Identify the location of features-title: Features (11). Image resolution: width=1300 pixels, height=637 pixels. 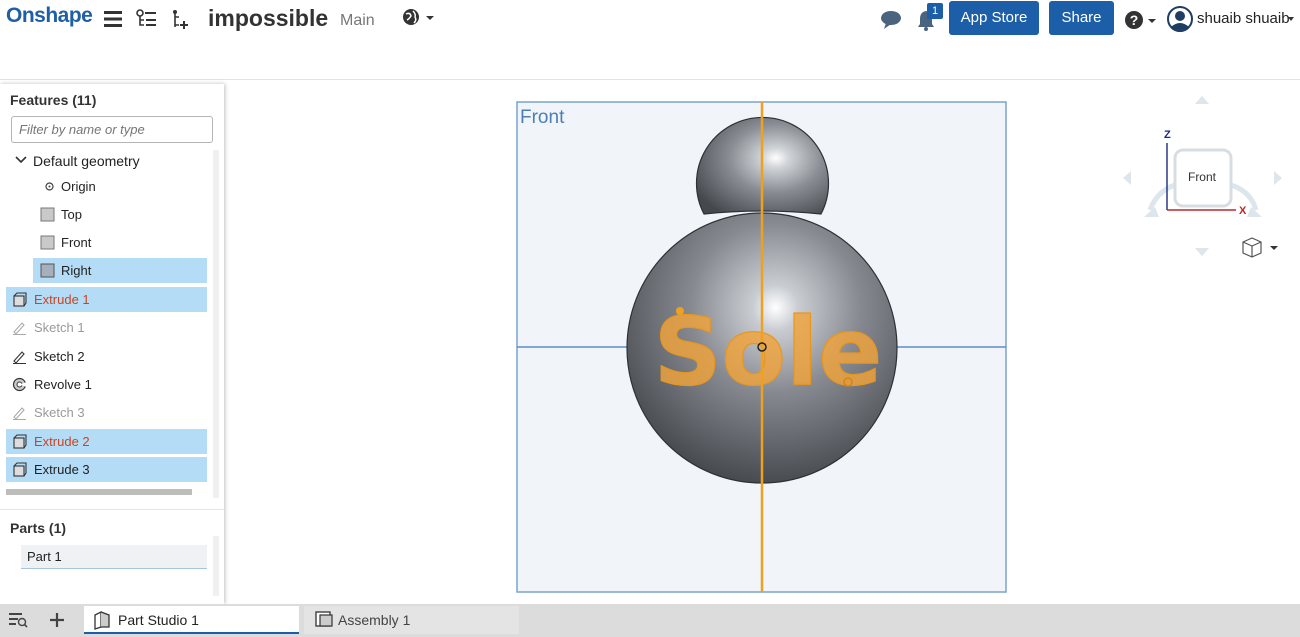
(53, 100).